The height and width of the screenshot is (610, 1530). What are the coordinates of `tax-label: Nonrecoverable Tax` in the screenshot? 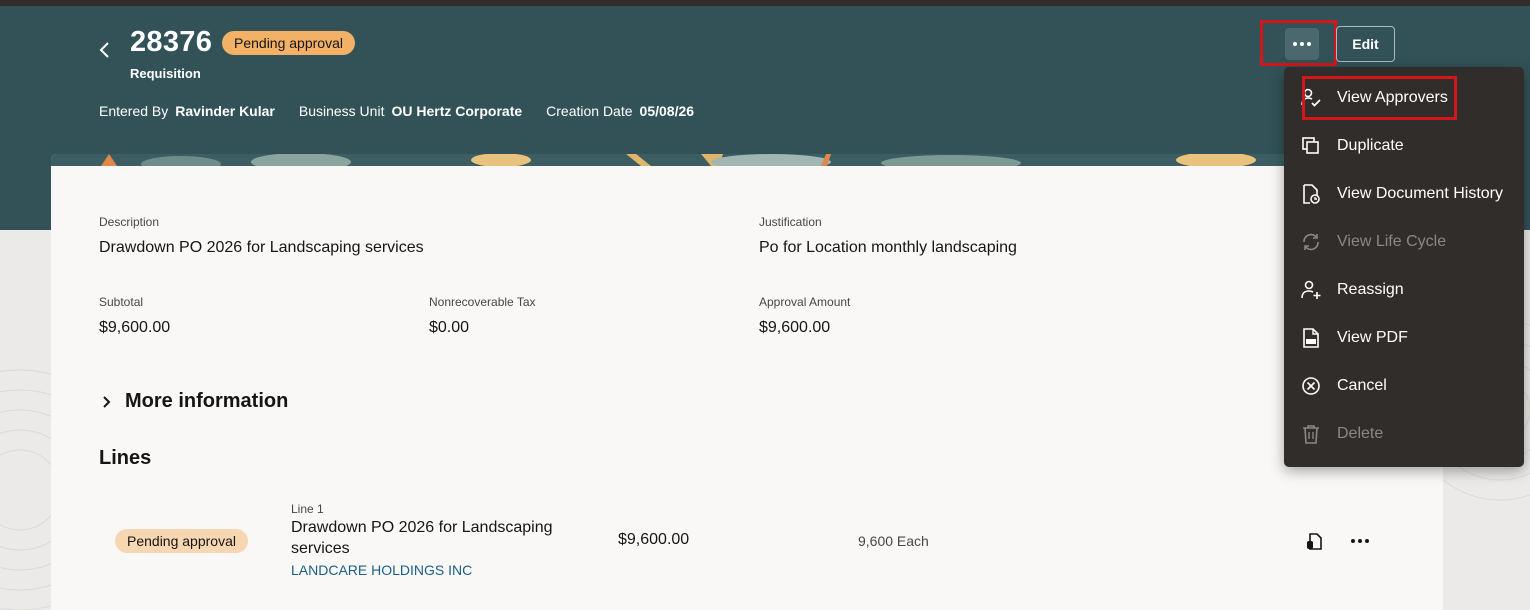 It's located at (482, 302).